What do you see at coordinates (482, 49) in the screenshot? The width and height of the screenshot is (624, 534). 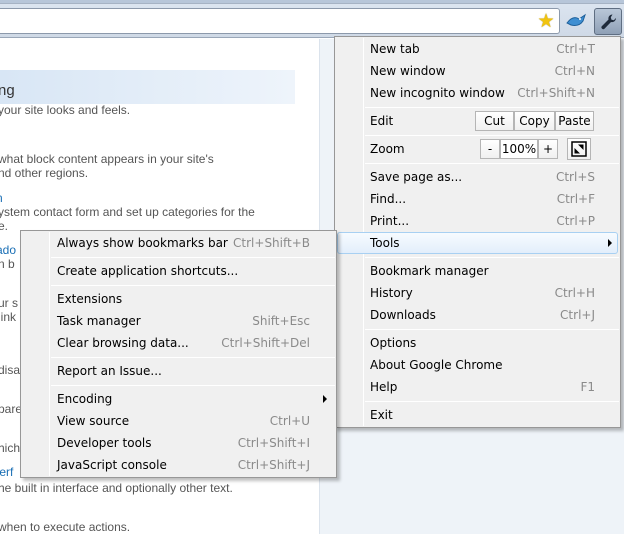 I see `menu-item-new-tab: New tab Ctrl+T` at bounding box center [482, 49].